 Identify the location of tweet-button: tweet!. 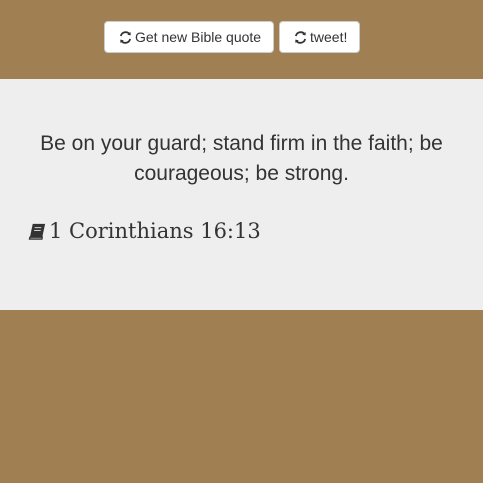
(319, 37).